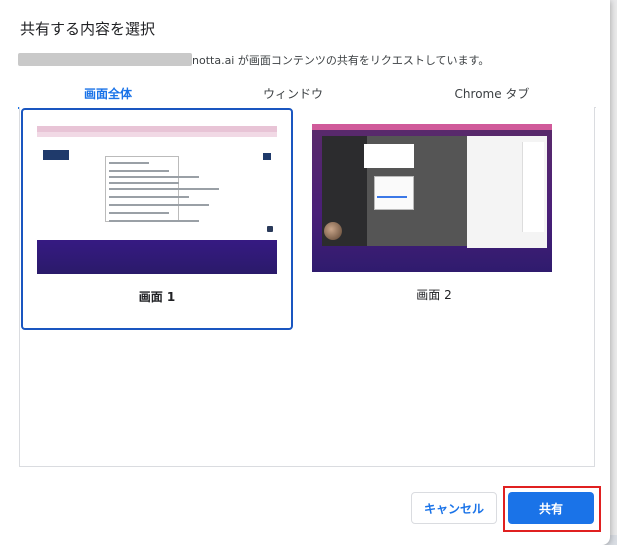 This screenshot has height=545, width=617. What do you see at coordinates (432, 127) in the screenshot?
I see `thumb-menubar` at bounding box center [432, 127].